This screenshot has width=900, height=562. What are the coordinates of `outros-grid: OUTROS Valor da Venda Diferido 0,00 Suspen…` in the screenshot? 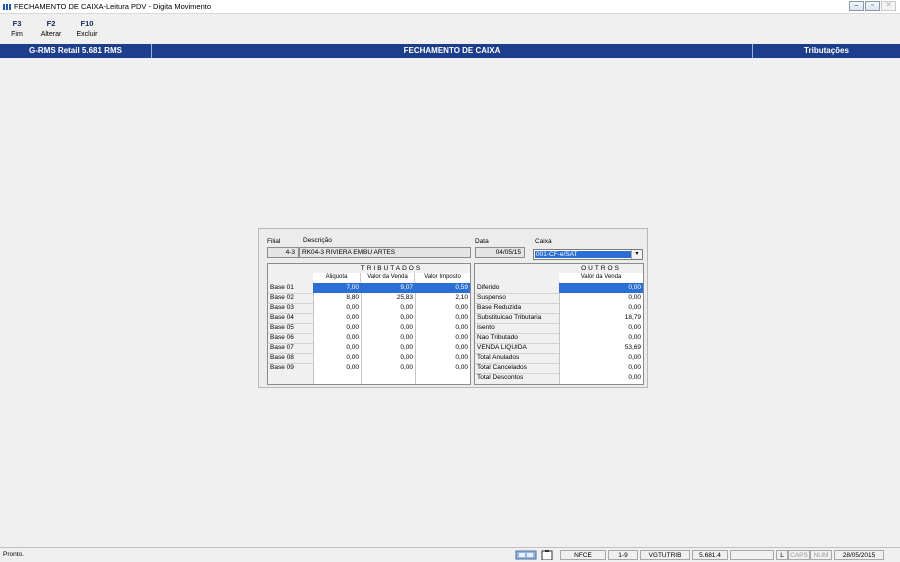 It's located at (559, 324).